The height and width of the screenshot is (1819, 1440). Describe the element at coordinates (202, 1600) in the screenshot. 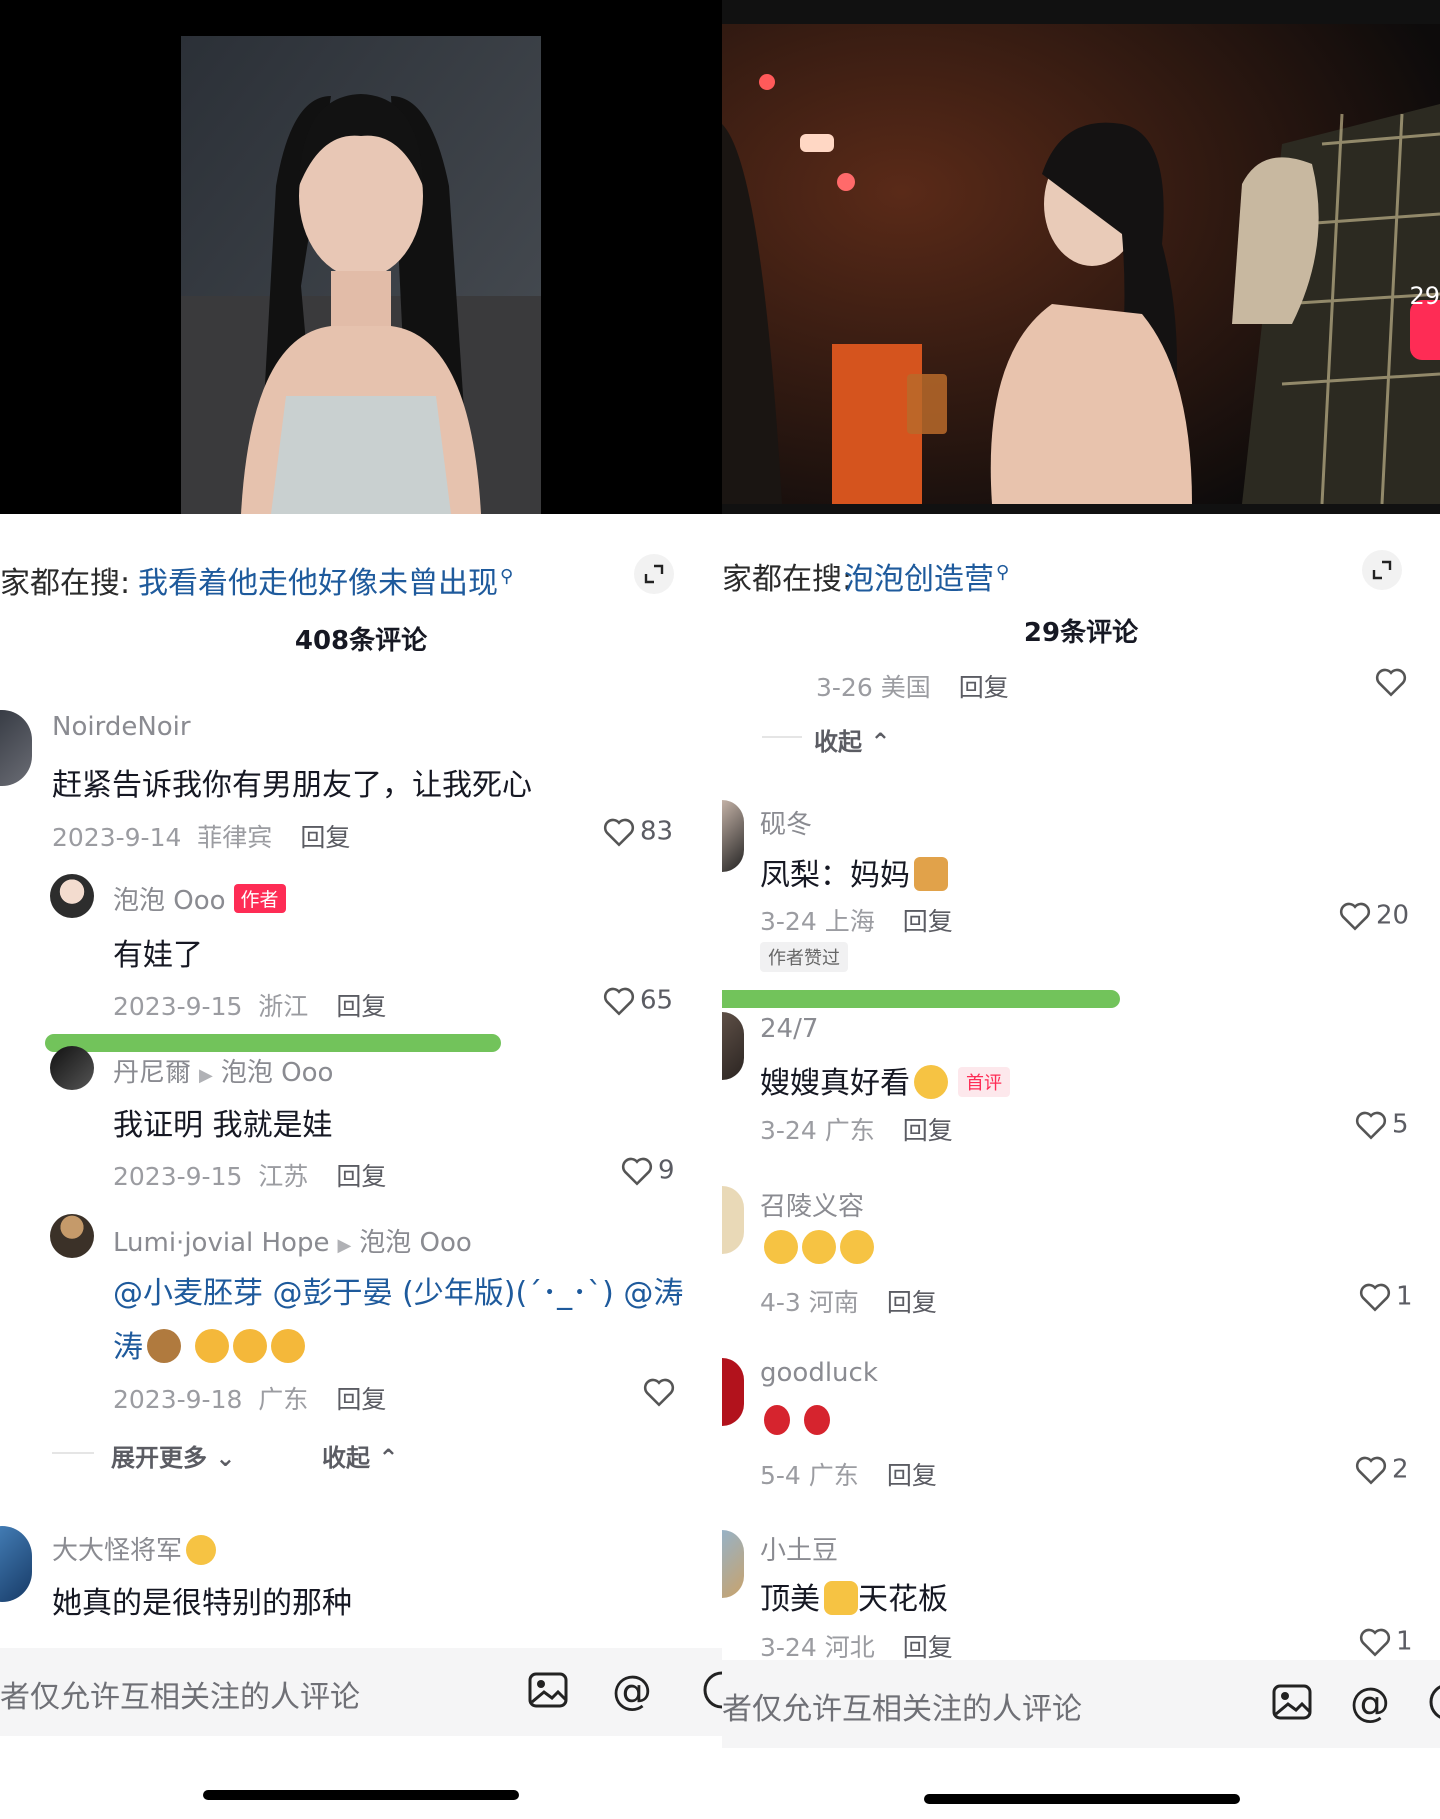

I see `comment-text: 她真的是很特别的那种` at that location.